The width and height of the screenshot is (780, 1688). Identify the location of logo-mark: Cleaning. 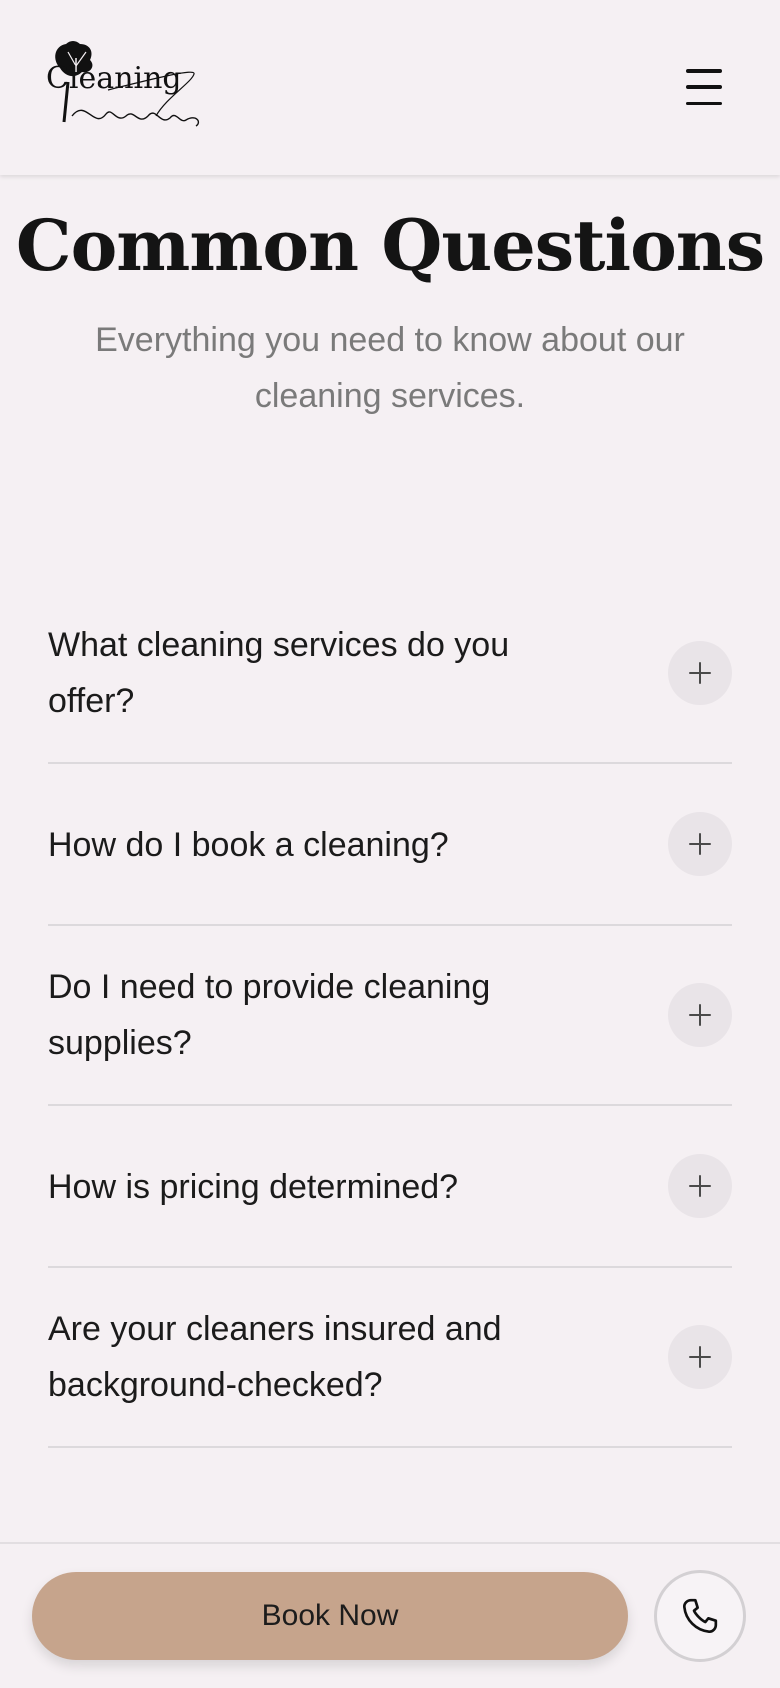
(123, 84).